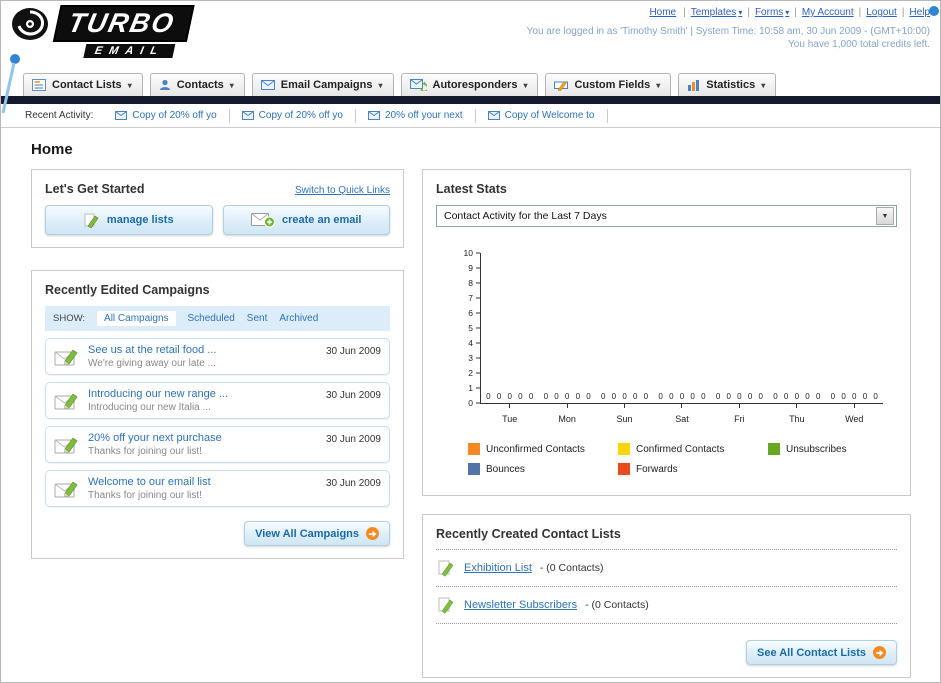 This screenshot has width=941, height=683. Describe the element at coordinates (470, 373) in the screenshot. I see `y-axis-label: 2` at that location.